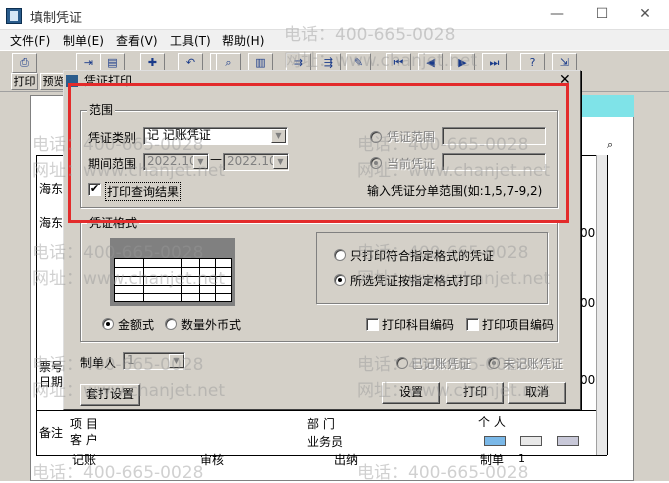 The image size is (669, 483). Describe the element at coordinates (325, 442) in the screenshot. I see `voucher-salesman-label: 业务员` at that location.